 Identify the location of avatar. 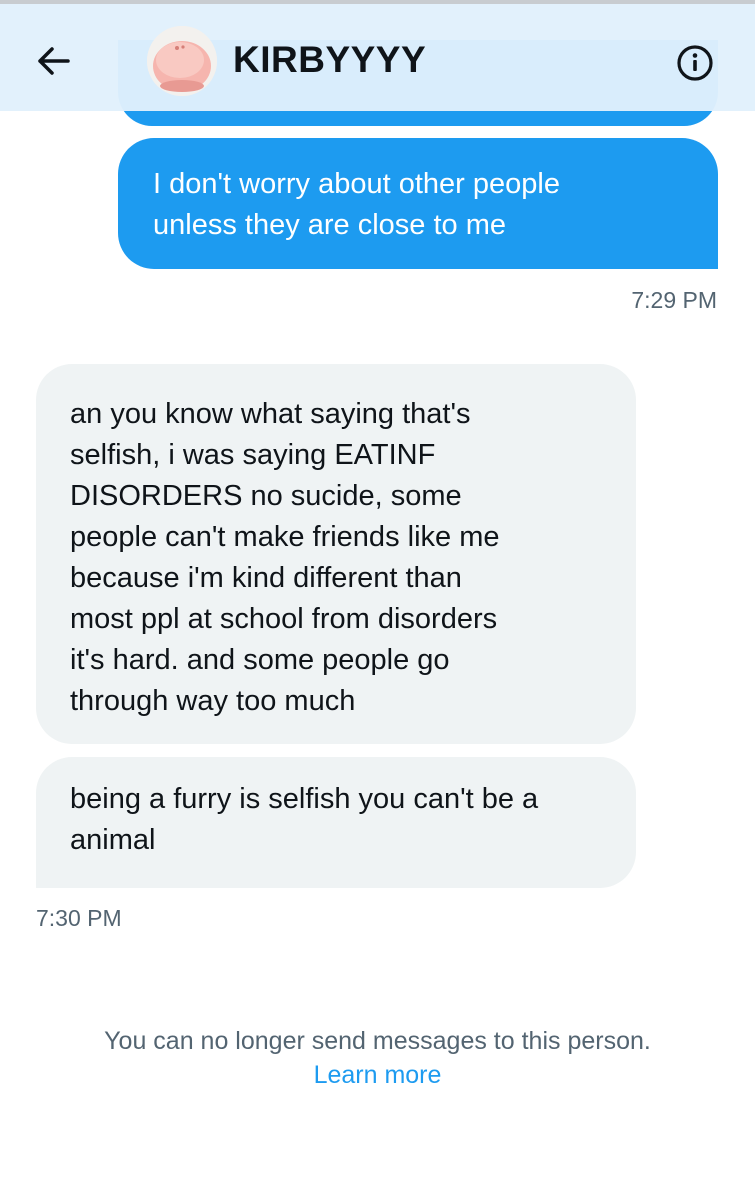
(182, 61).